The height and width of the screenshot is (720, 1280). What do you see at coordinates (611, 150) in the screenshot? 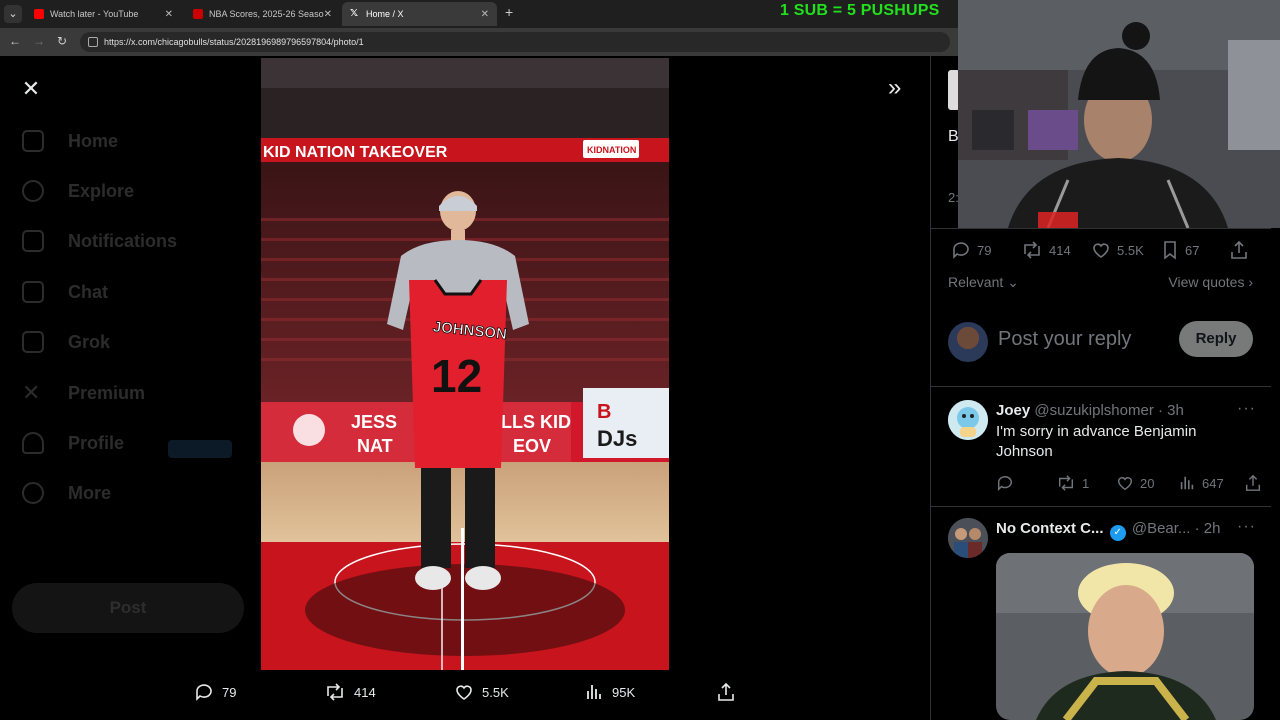
I see `kidnation-logo-text: KIDNATION` at bounding box center [611, 150].